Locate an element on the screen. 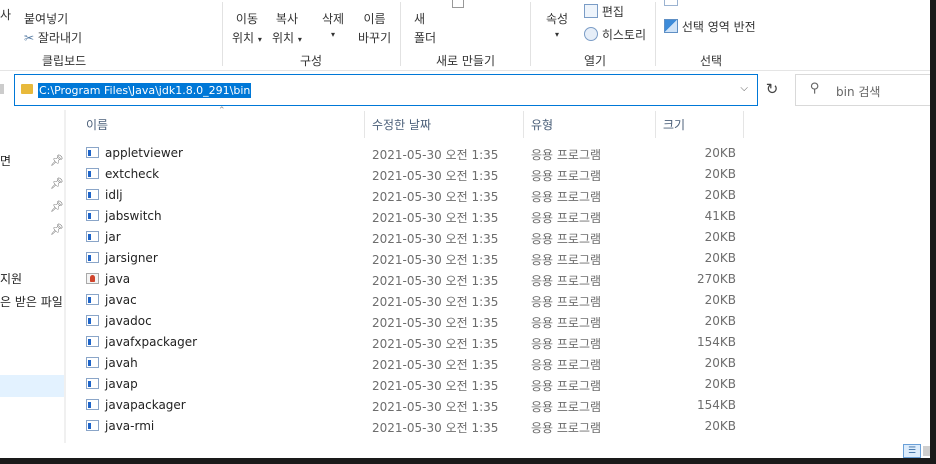 The height and width of the screenshot is (464, 936). edit-icon is located at coordinates (591, 11).